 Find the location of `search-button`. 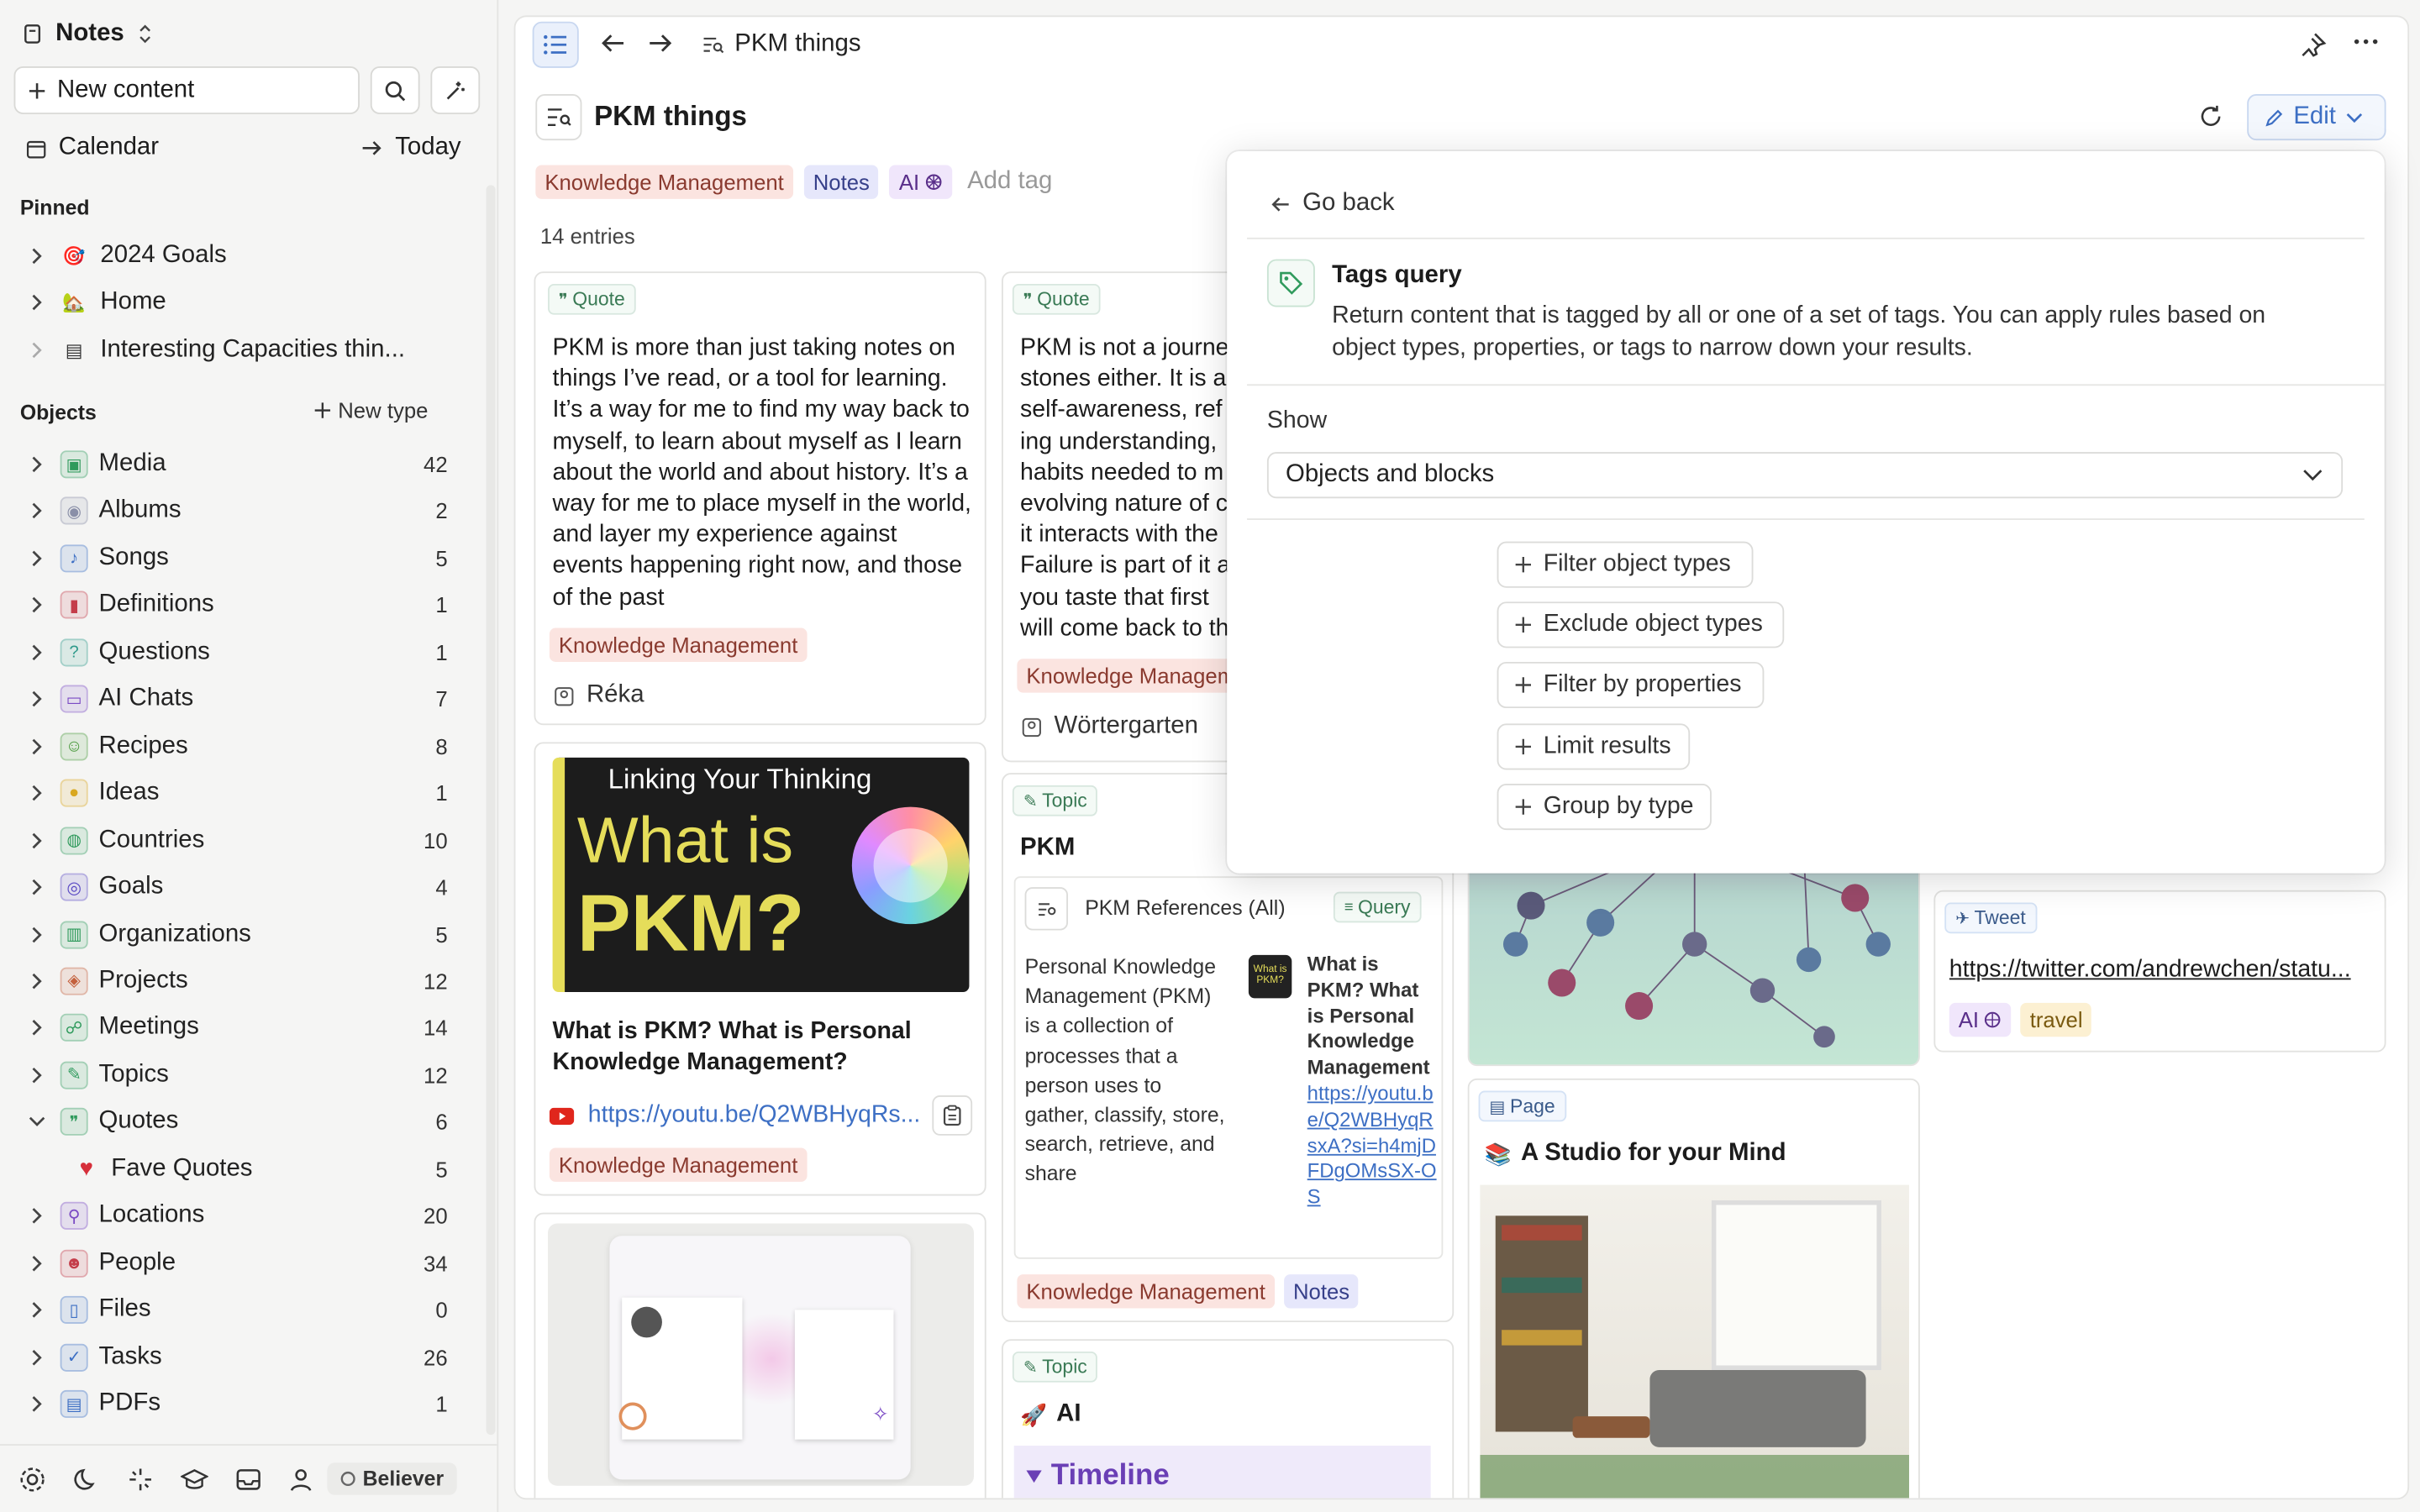

search-button is located at coordinates (395, 90).